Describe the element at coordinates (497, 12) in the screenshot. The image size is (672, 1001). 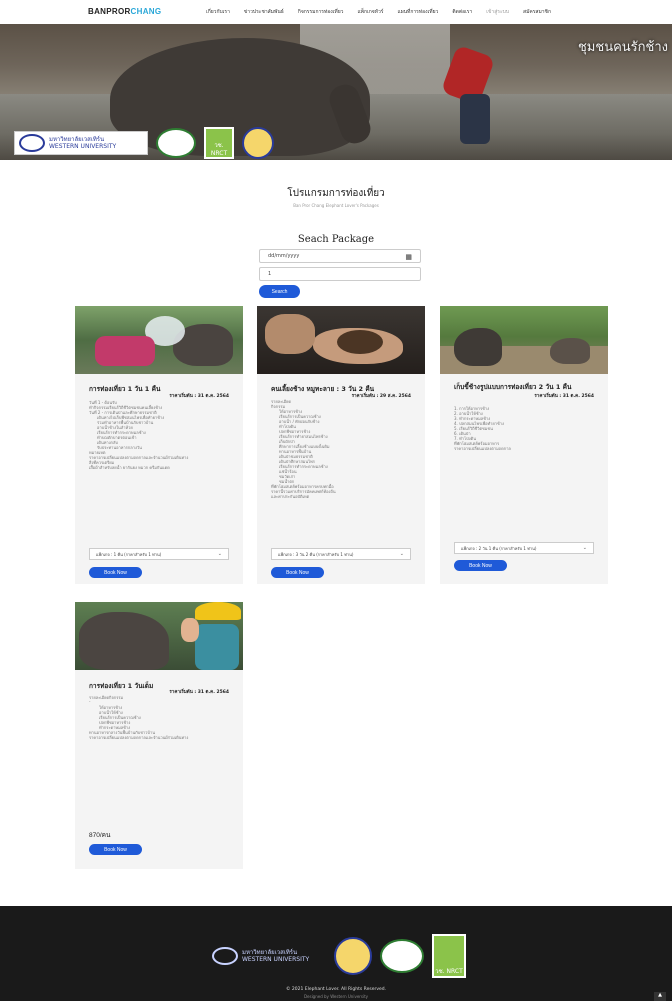
I see `nav-item-login: เข้าสู่ระบบ` at that location.